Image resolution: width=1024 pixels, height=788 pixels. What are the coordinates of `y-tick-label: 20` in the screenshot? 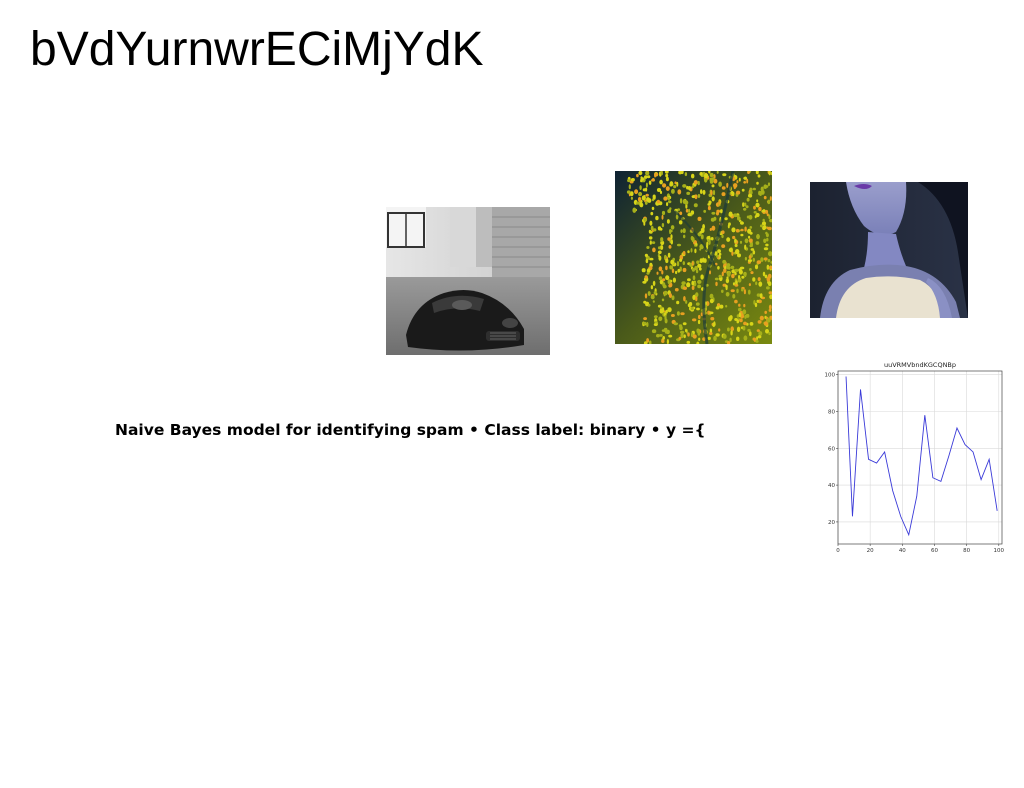 It's located at (831, 523).